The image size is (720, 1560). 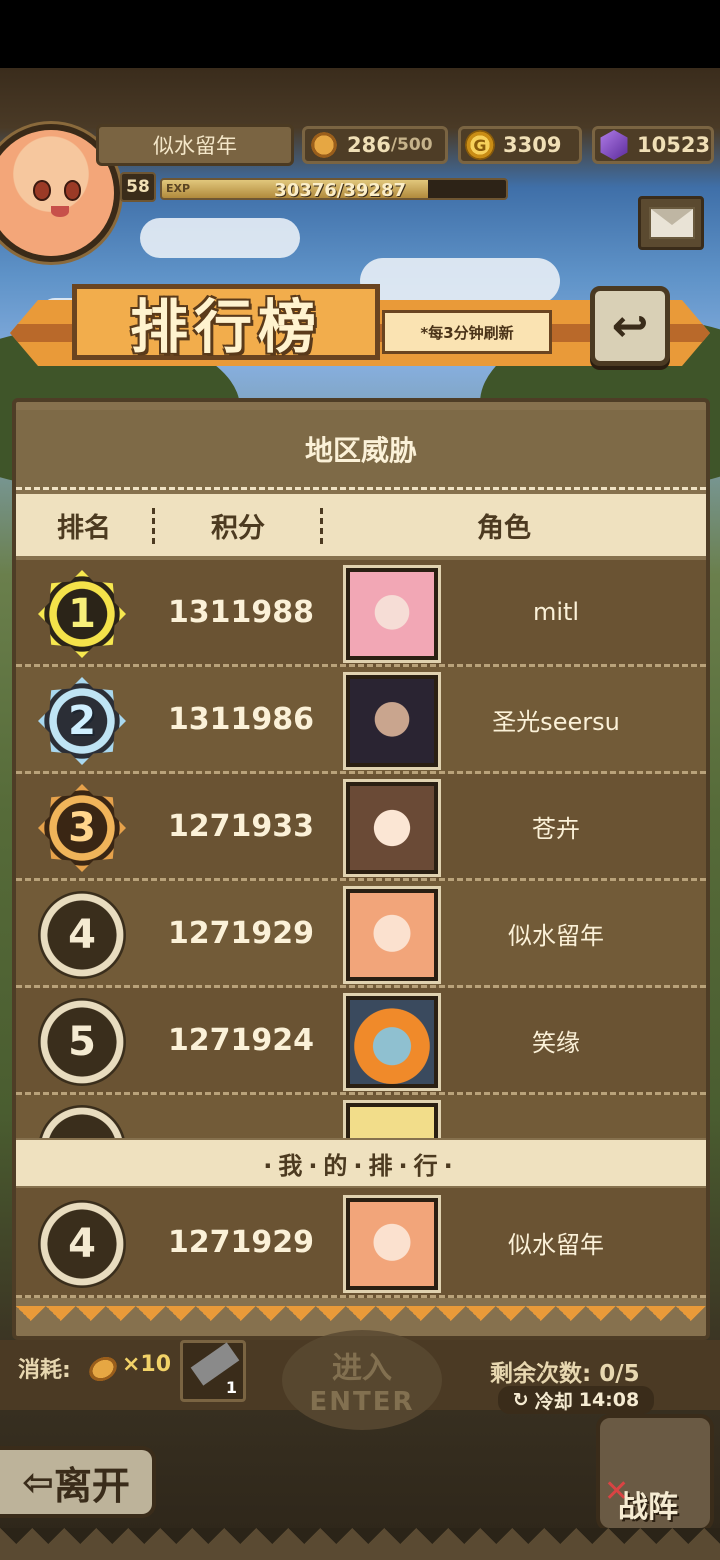 I want to click on envelope-icon, so click(x=672, y=223).